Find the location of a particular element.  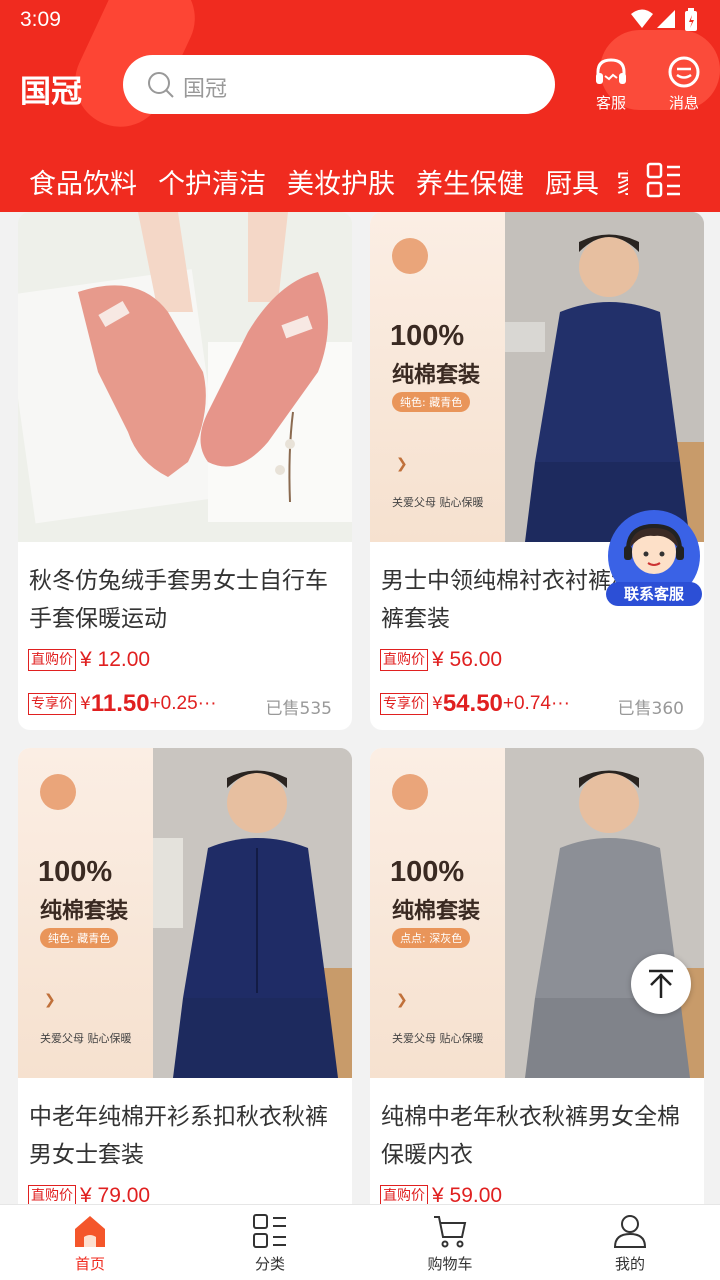

category-tab: 养生保健 is located at coordinates (470, 181).